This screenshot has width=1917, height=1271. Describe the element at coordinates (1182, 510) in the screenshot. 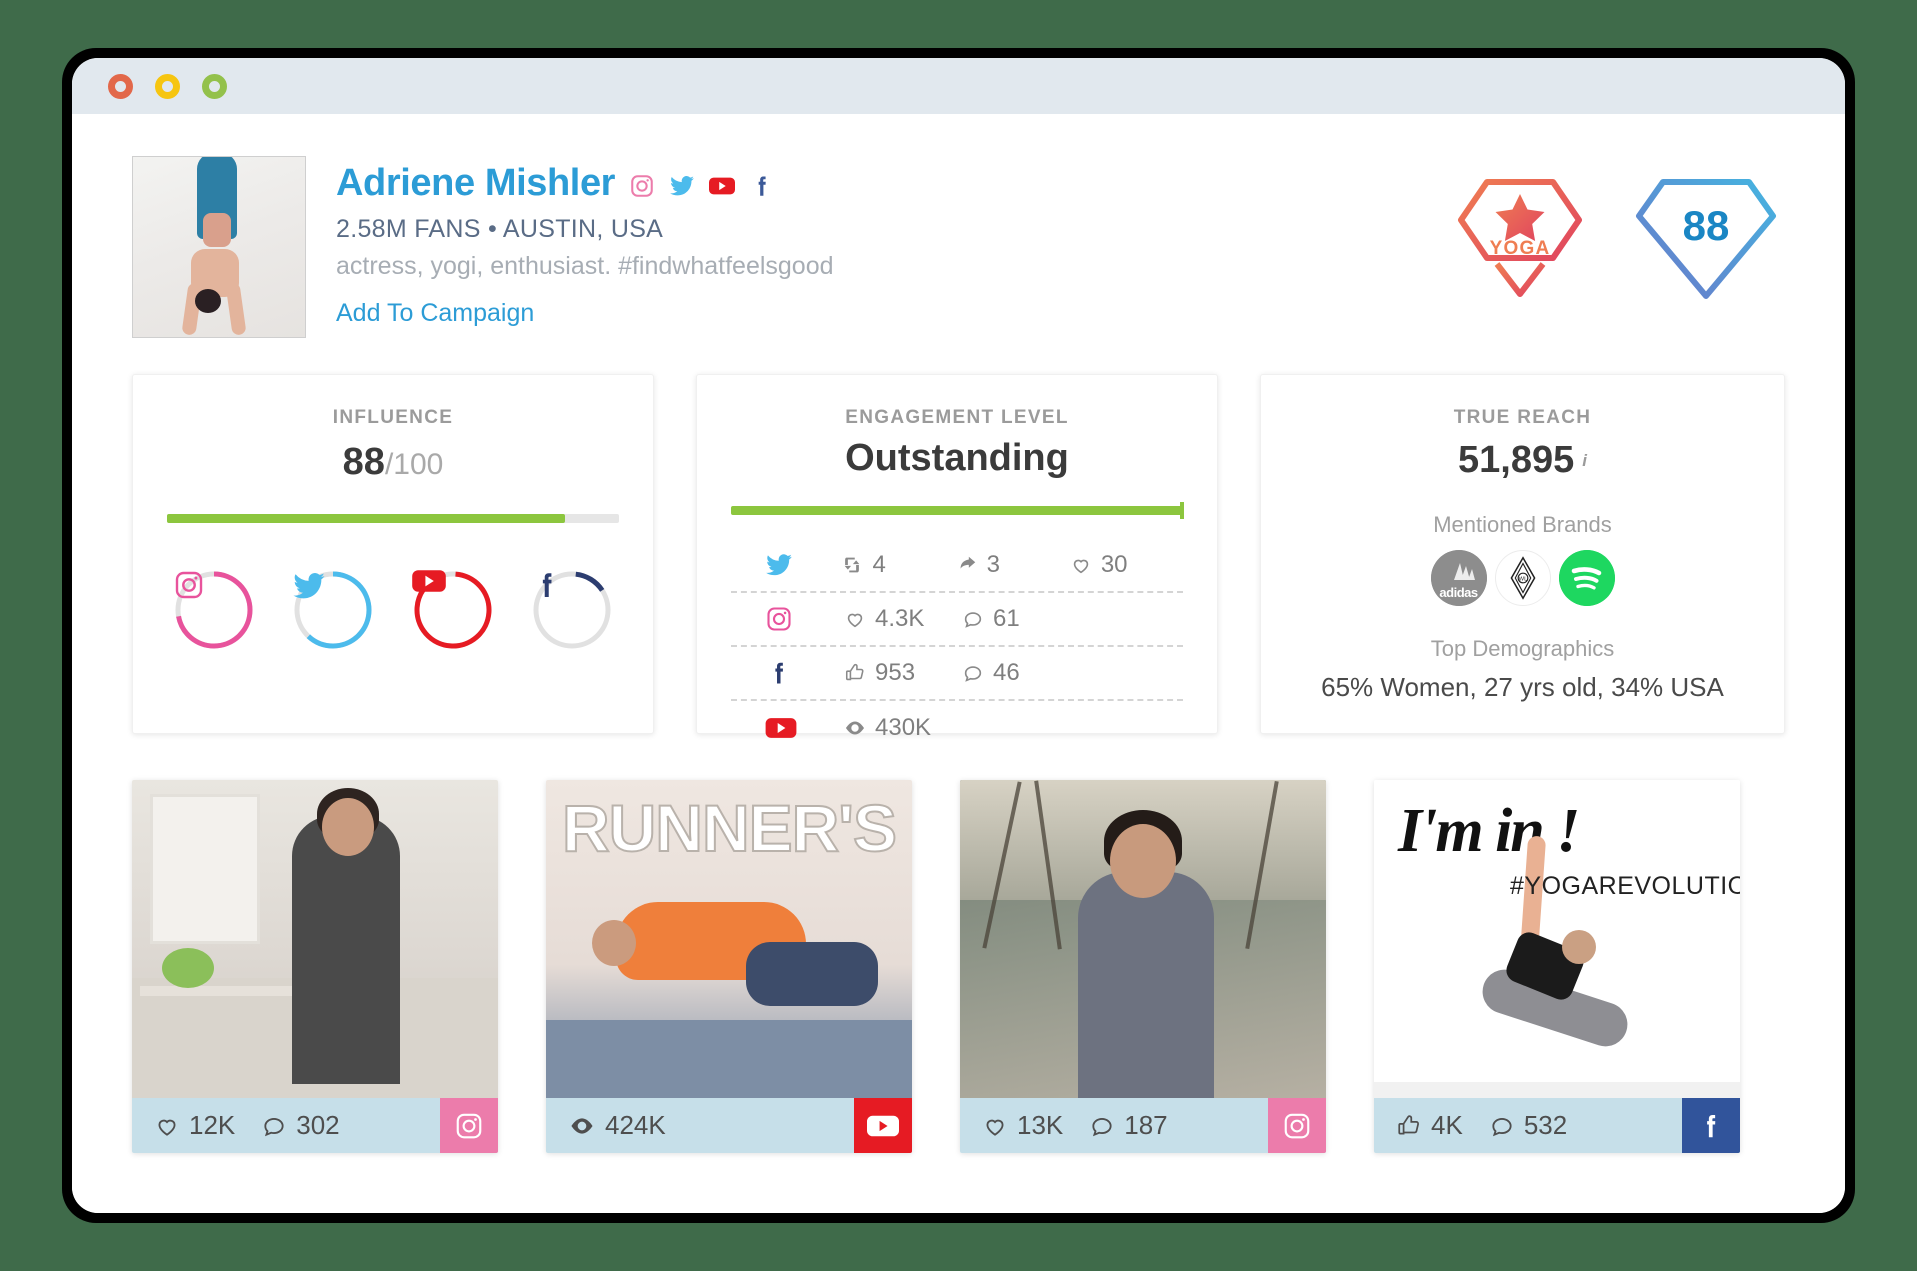

I see `engagement-progress-cap` at that location.